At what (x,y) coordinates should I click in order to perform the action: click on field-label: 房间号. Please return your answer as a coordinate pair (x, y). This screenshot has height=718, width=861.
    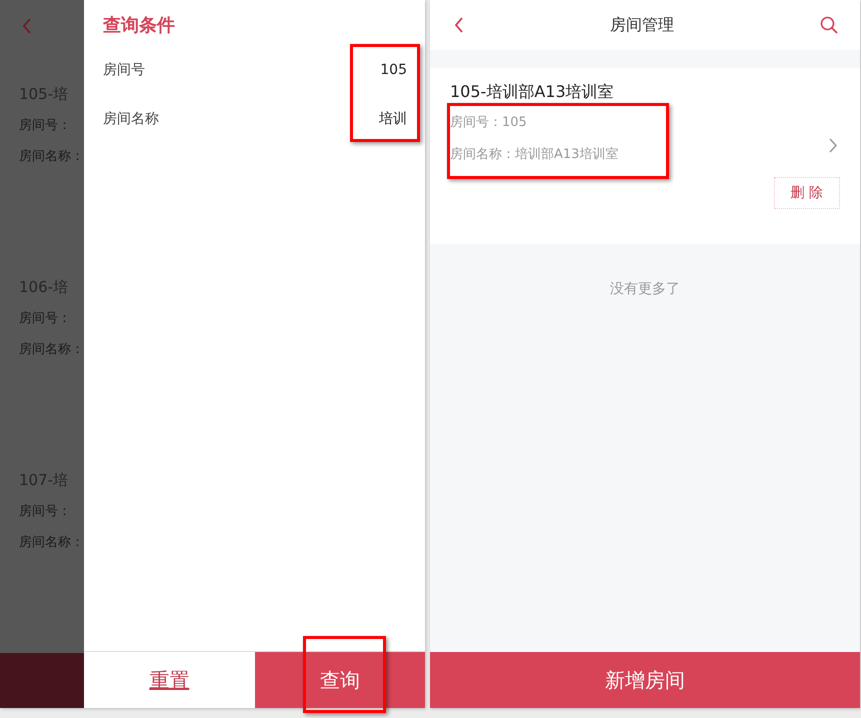
    Looking at the image, I should click on (124, 69).